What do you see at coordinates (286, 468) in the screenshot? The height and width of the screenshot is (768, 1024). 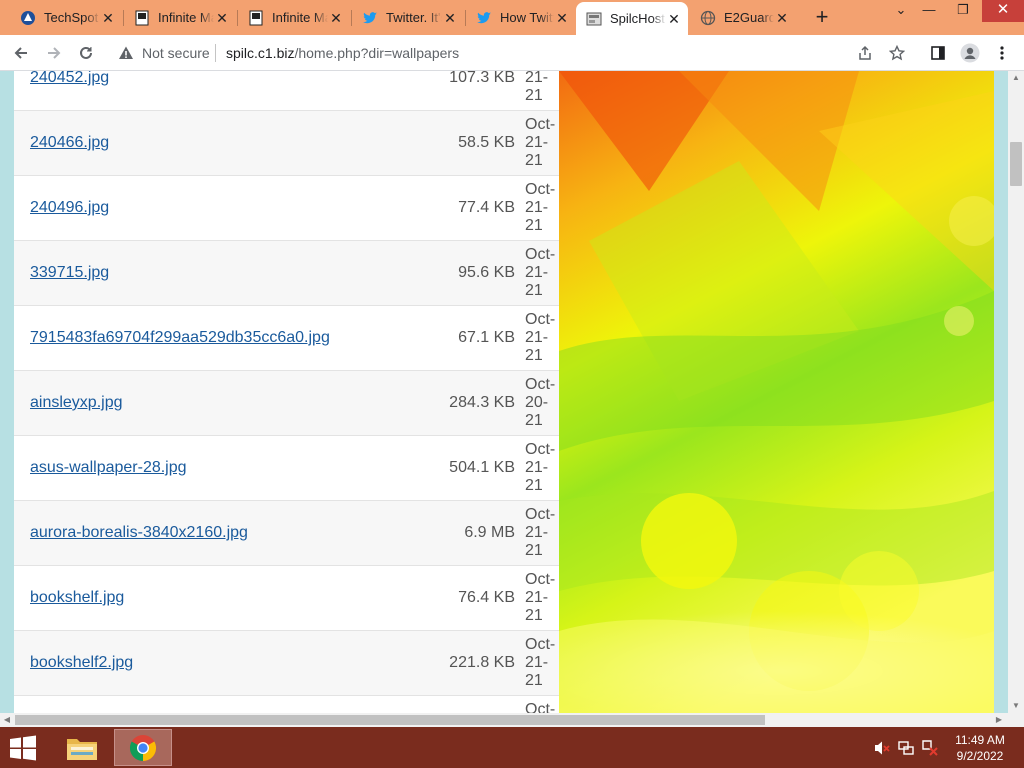 I see `file-row: asus-wallpaper-28.jpg 504.1 KB Oct- 21- 21` at bounding box center [286, 468].